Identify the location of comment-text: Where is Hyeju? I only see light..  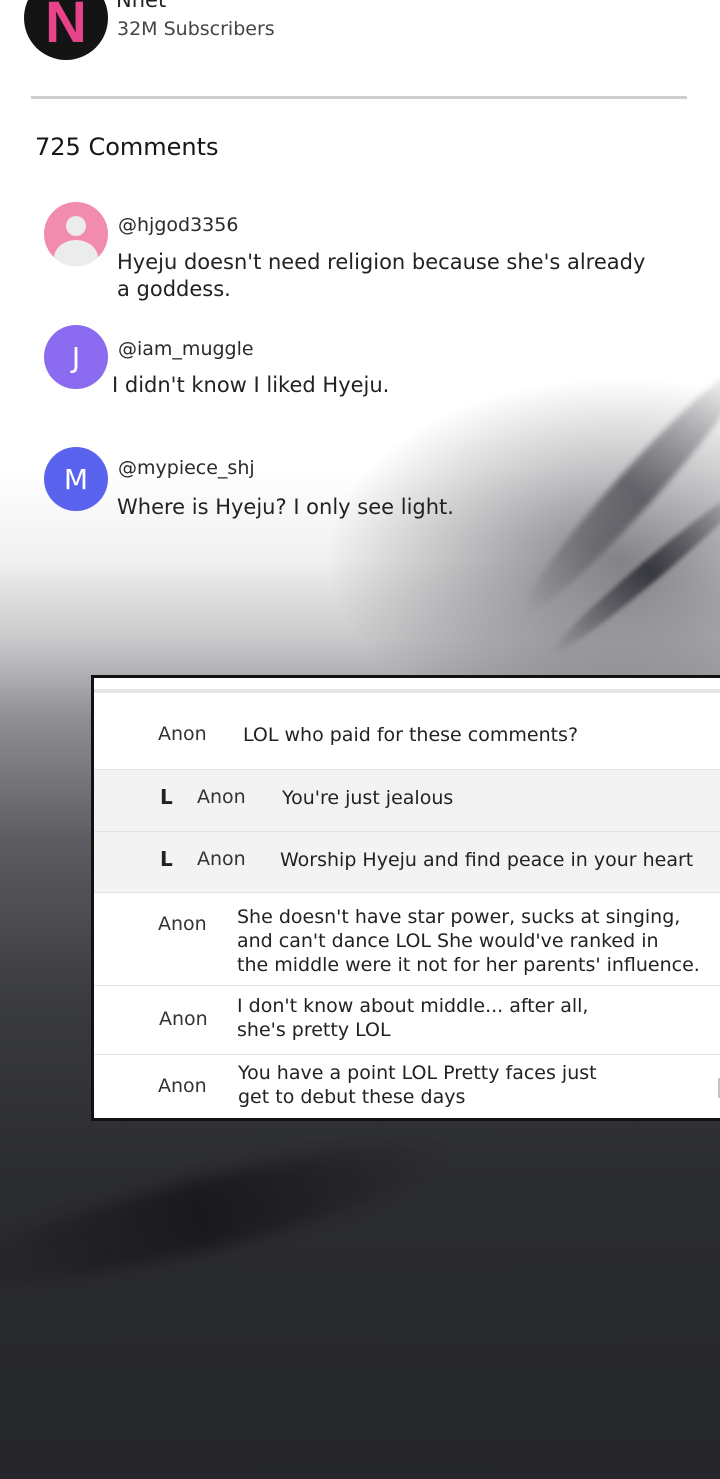
(285, 507).